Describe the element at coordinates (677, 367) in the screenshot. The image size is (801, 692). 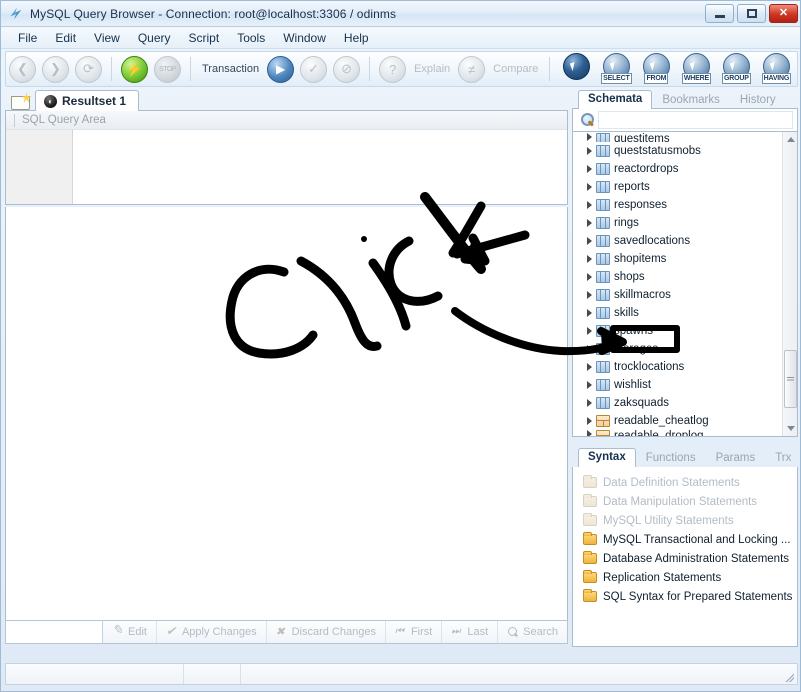
I see `tree-item-trocklocations: trocklocations` at that location.